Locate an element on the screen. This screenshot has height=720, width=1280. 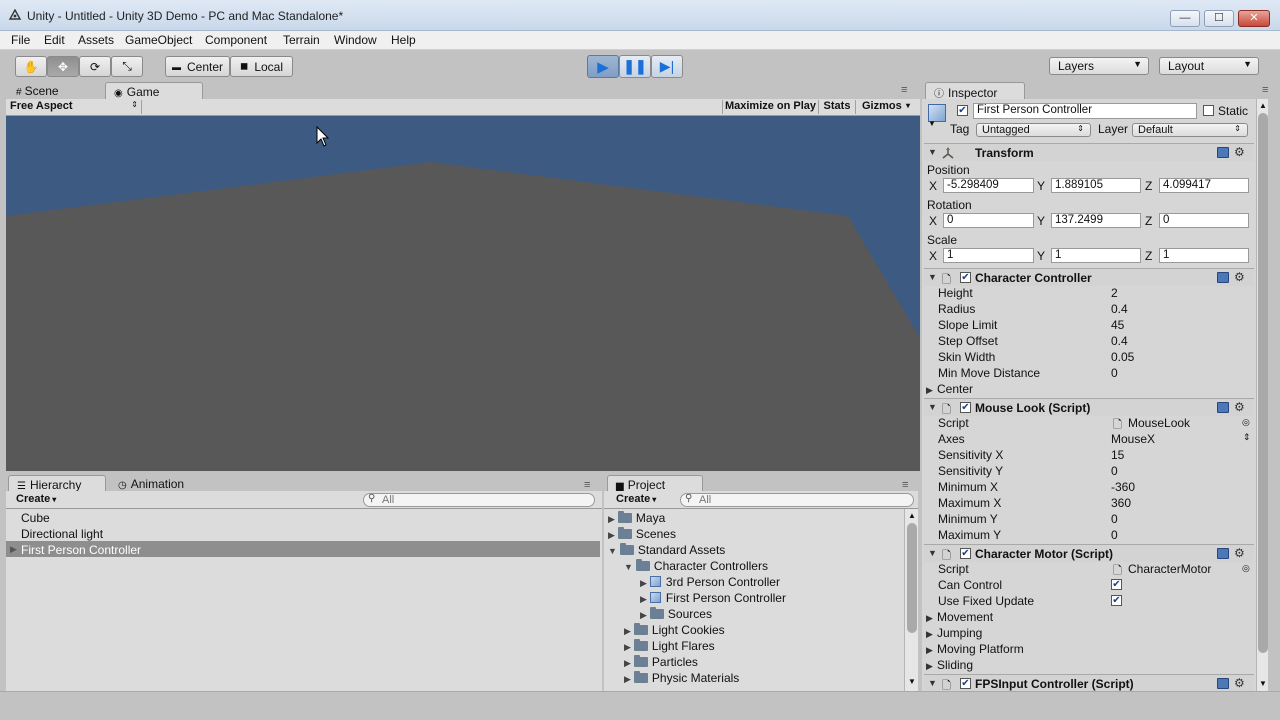
rotation-y-field: 137.2499 is located at coordinates (1096, 220).